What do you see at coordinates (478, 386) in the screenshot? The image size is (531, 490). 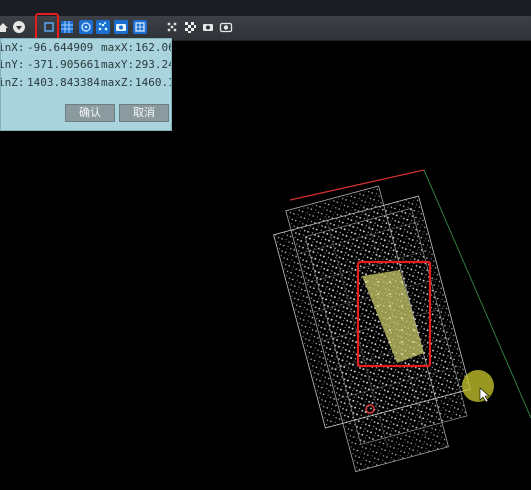 I see `brush-cursor-highlight` at bounding box center [478, 386].